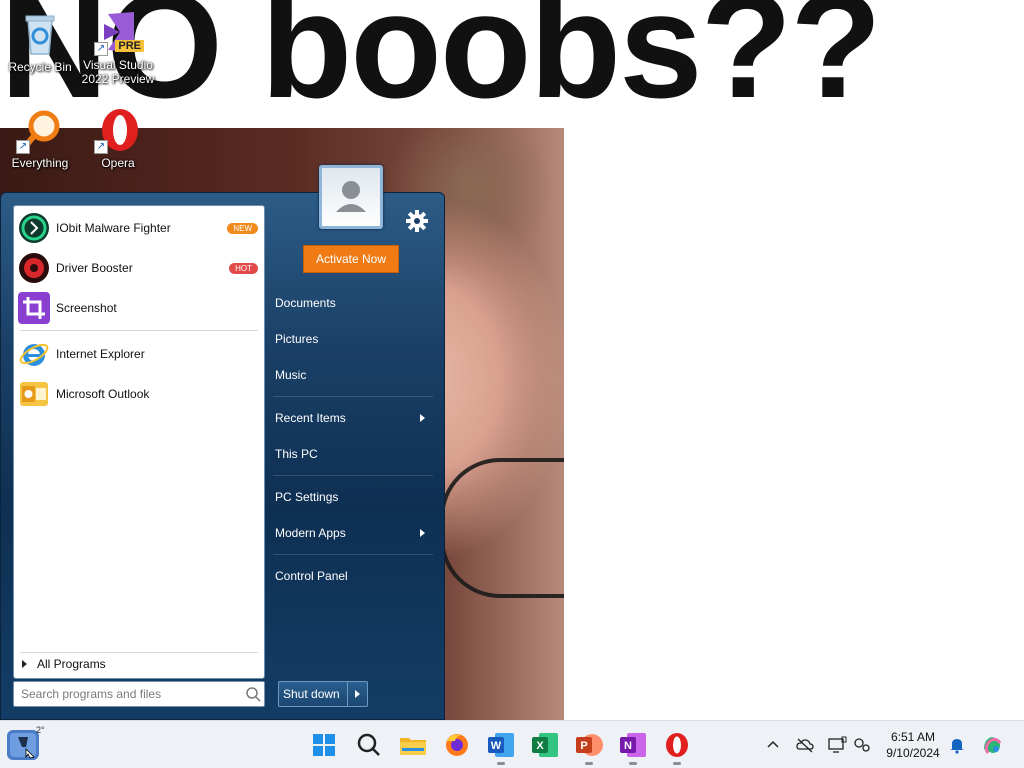 This screenshot has width=1024, height=768. What do you see at coordinates (540, 746) in the screenshot?
I see `svg-text: X` at bounding box center [540, 746].